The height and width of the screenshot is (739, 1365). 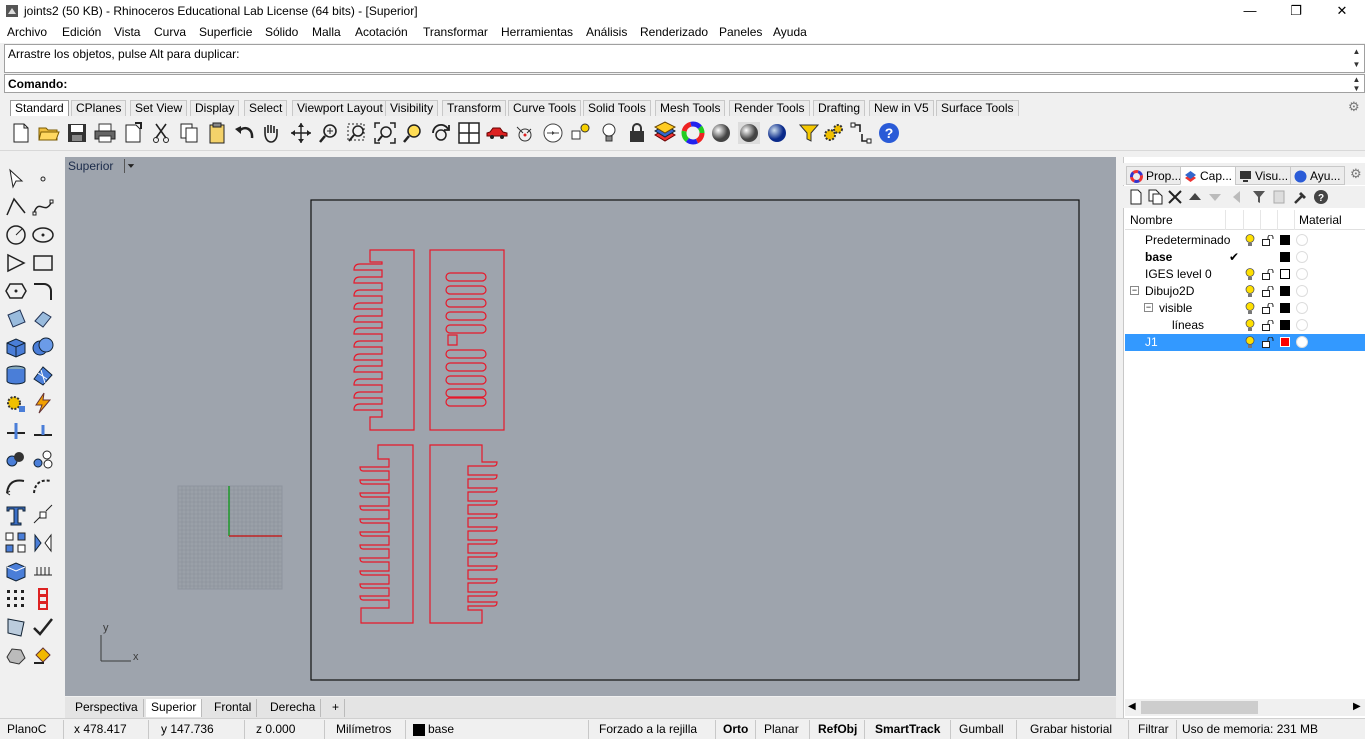 I want to click on offset-curve-icon, so click(x=16, y=487).